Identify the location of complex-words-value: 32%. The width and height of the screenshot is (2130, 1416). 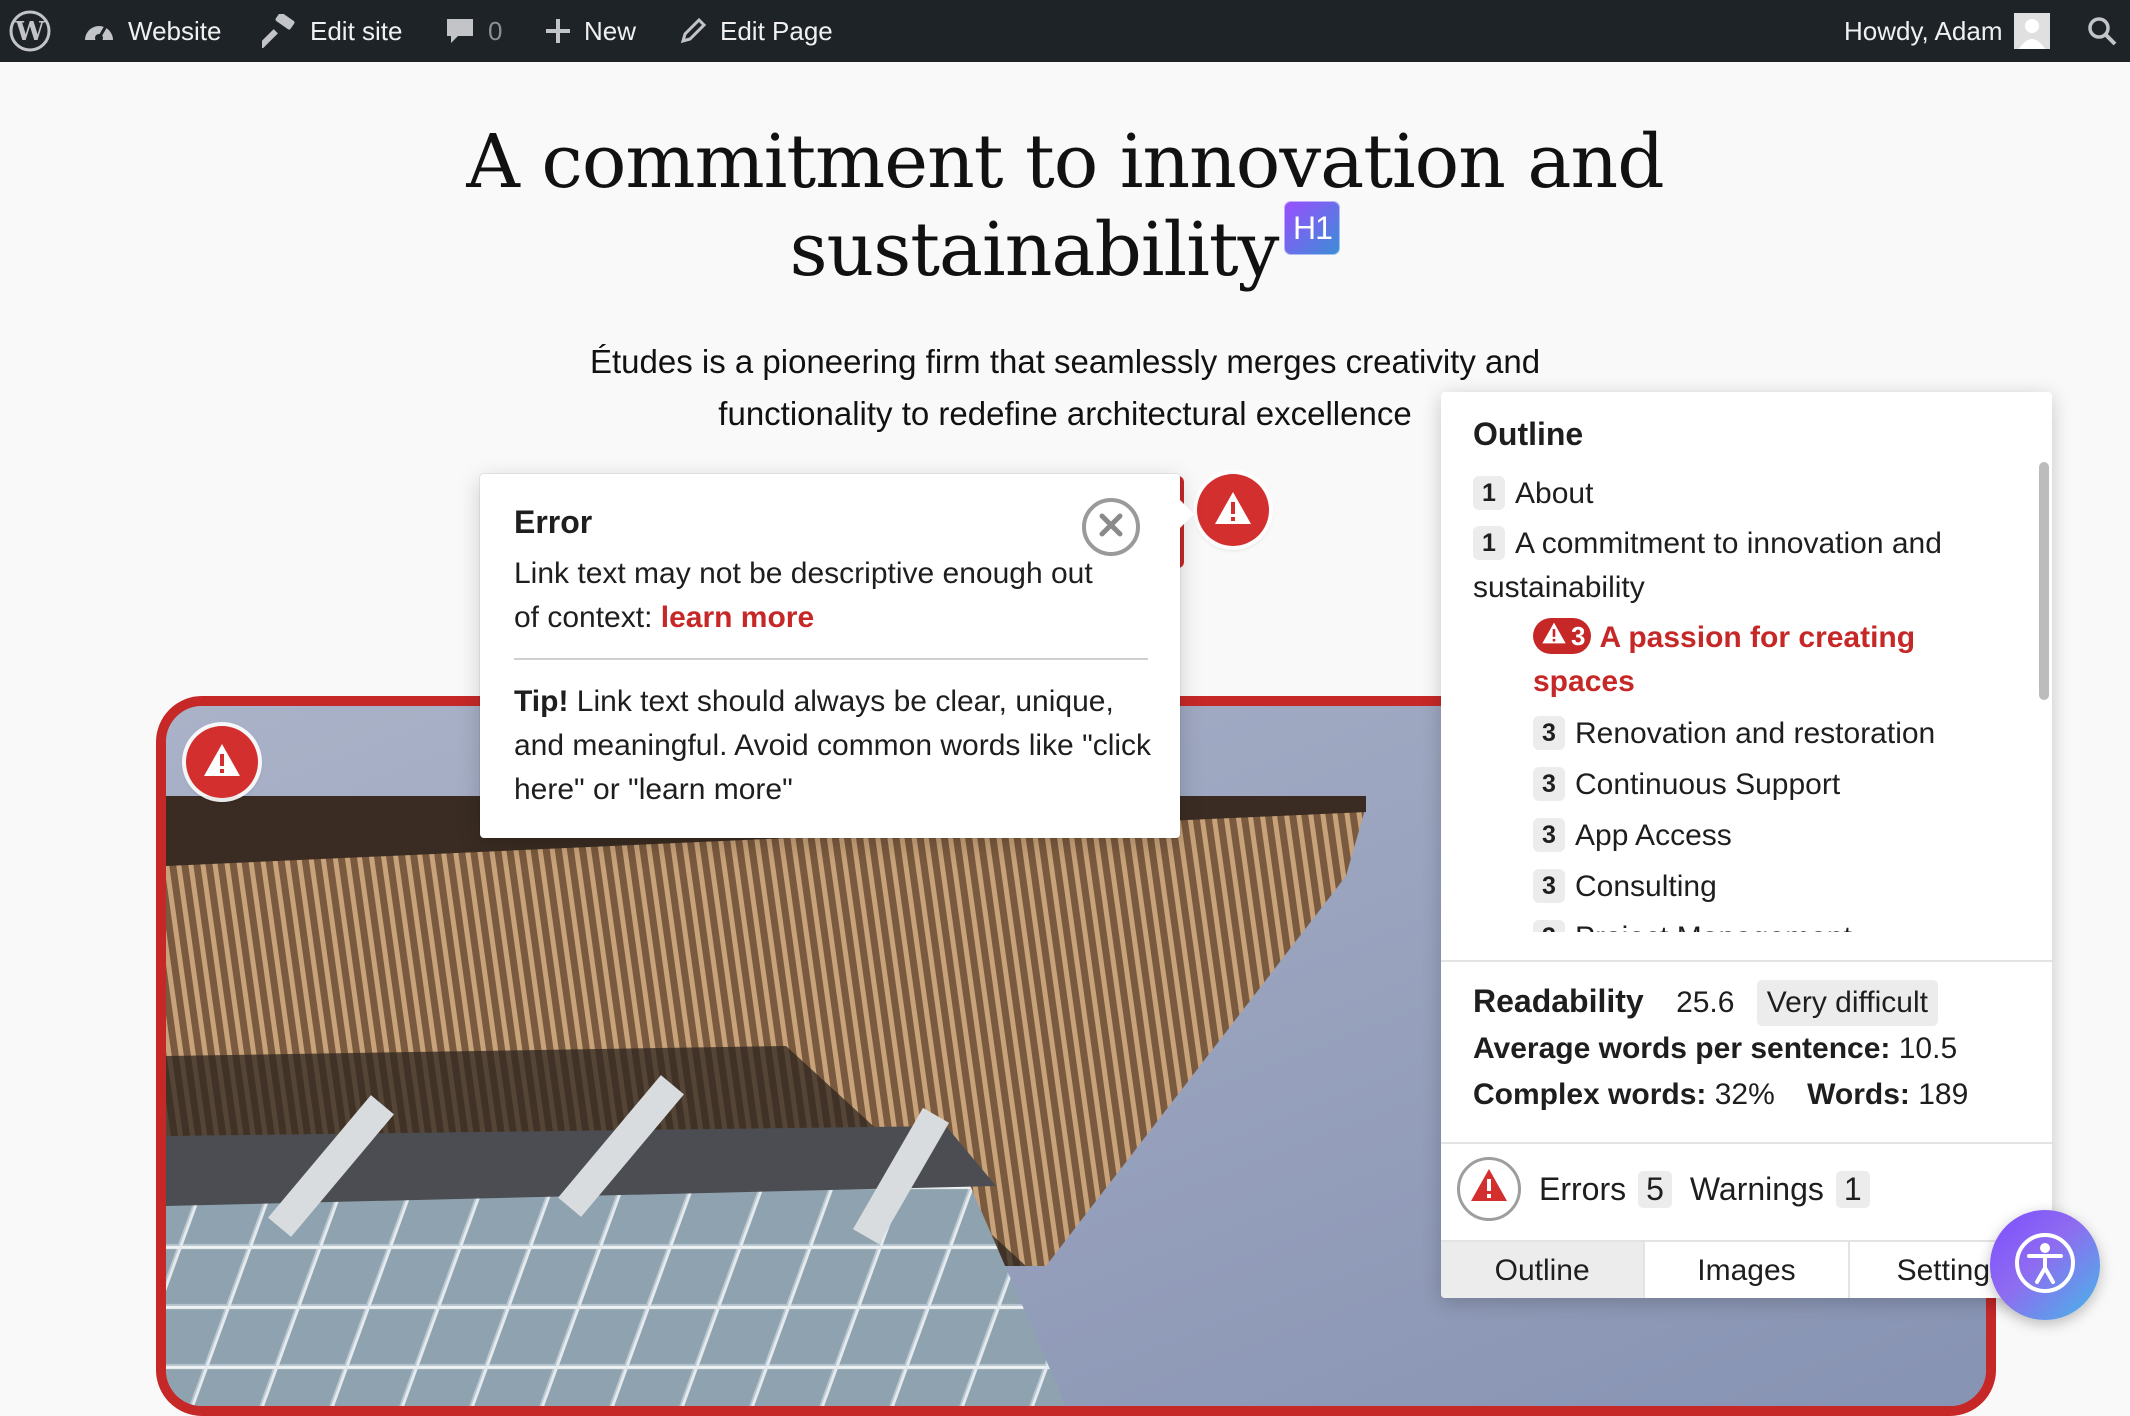
(1744, 1094).